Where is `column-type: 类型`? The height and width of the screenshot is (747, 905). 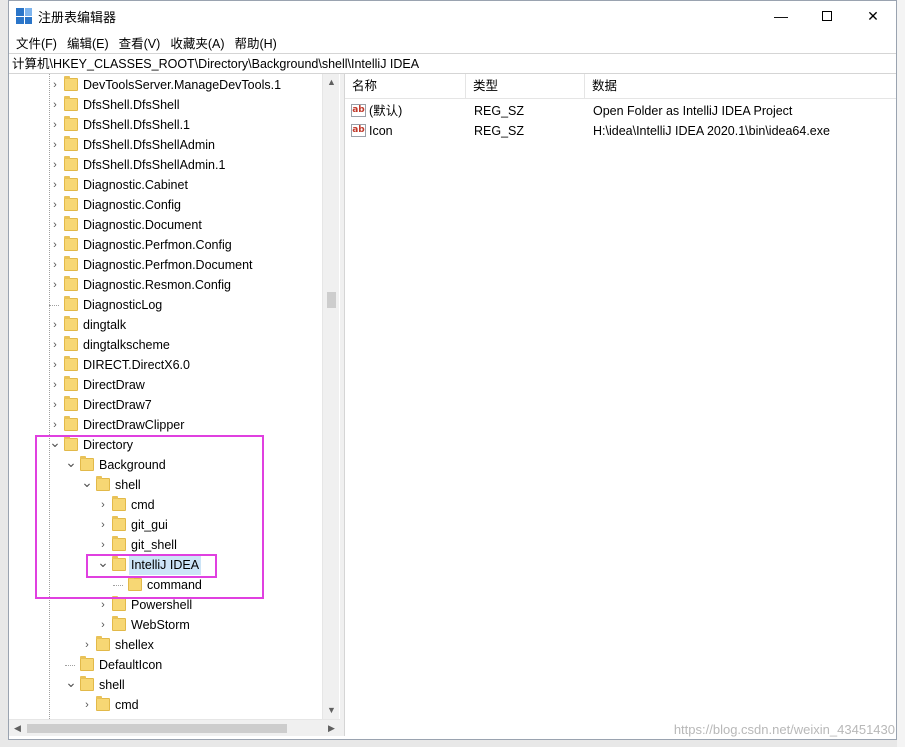
column-type: 类型 is located at coordinates (525, 86).